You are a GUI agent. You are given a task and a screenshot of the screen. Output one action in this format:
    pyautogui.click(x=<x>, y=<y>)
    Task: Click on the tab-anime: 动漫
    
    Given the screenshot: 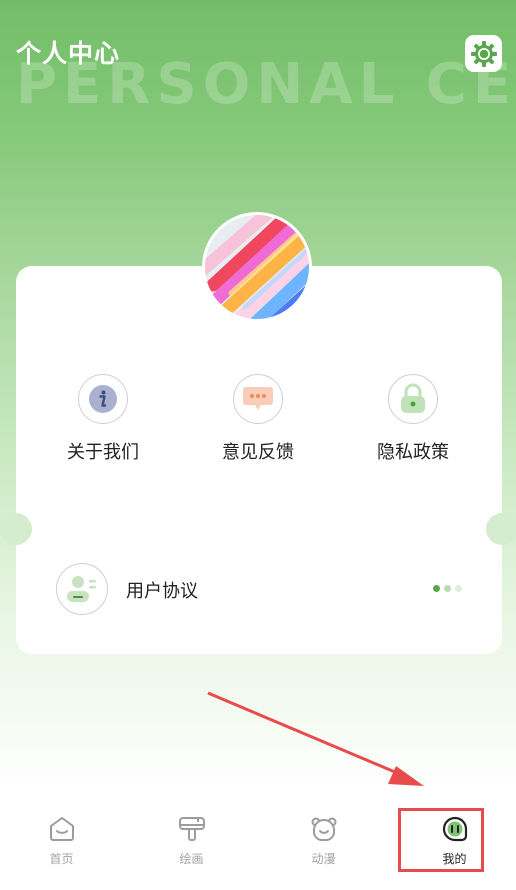 What is the action you would take?
    pyautogui.click(x=323, y=840)
    